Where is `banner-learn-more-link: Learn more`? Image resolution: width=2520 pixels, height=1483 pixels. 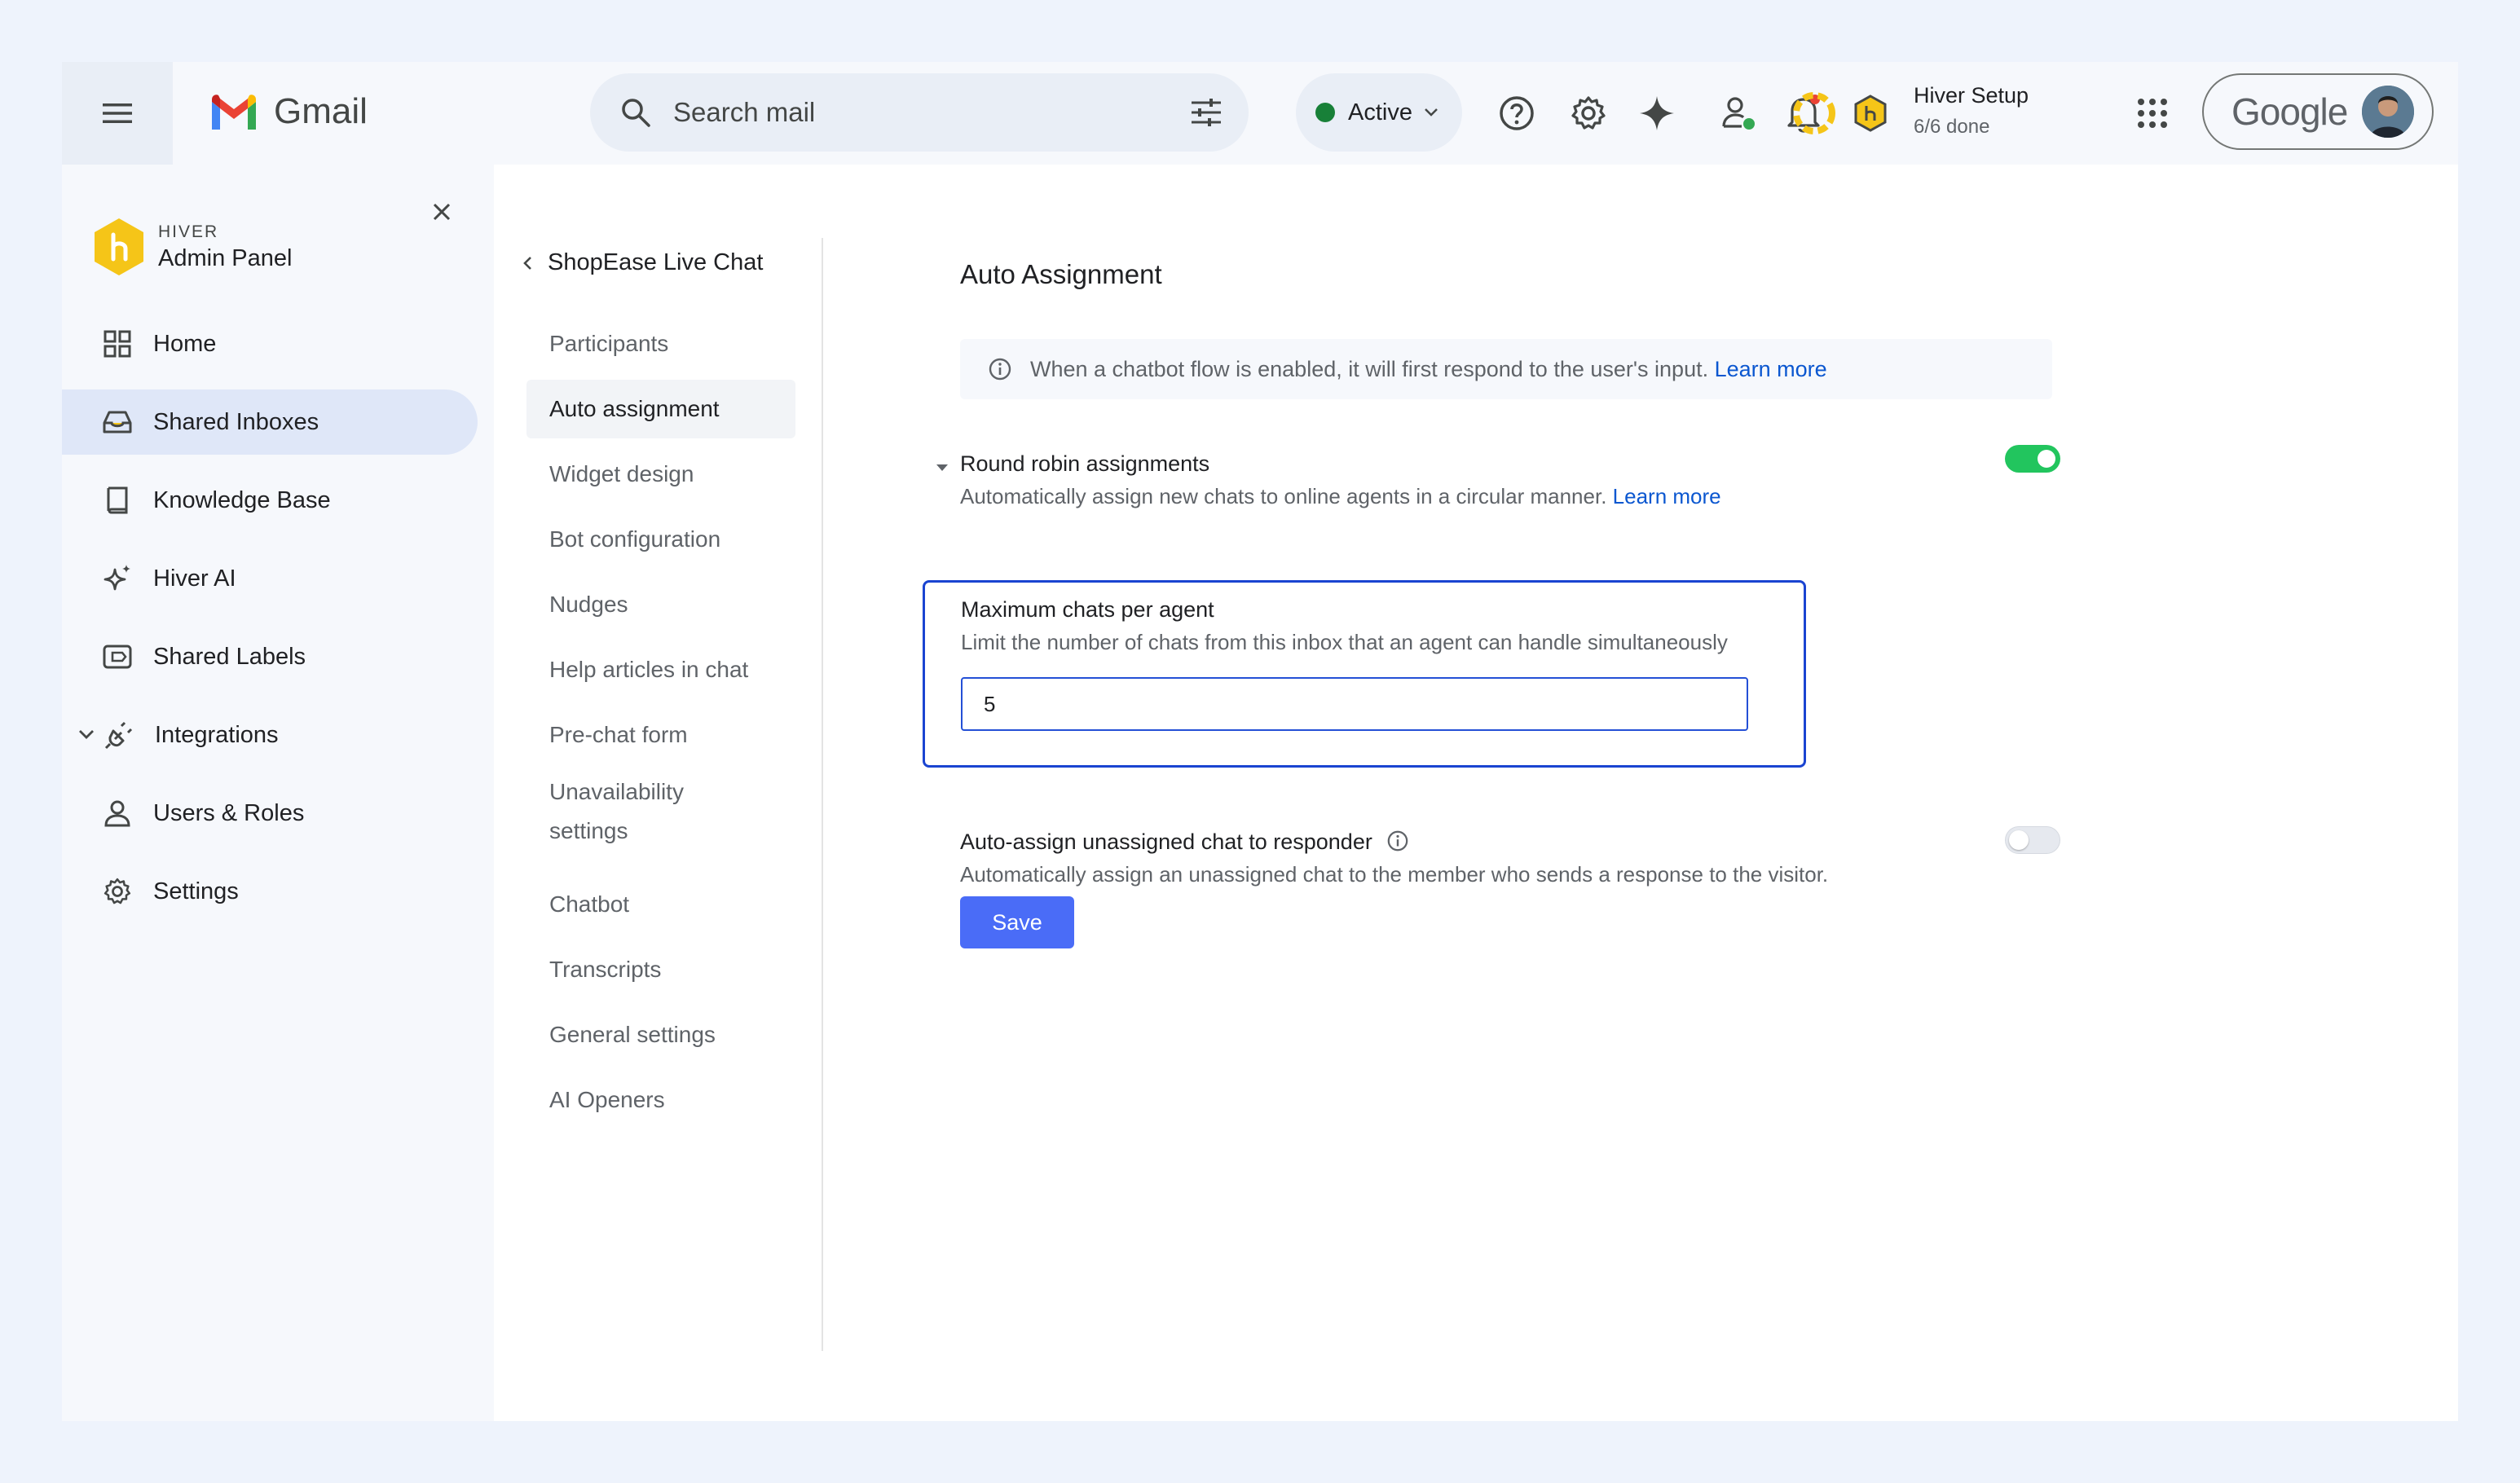 banner-learn-more-link: Learn more is located at coordinates (1771, 369).